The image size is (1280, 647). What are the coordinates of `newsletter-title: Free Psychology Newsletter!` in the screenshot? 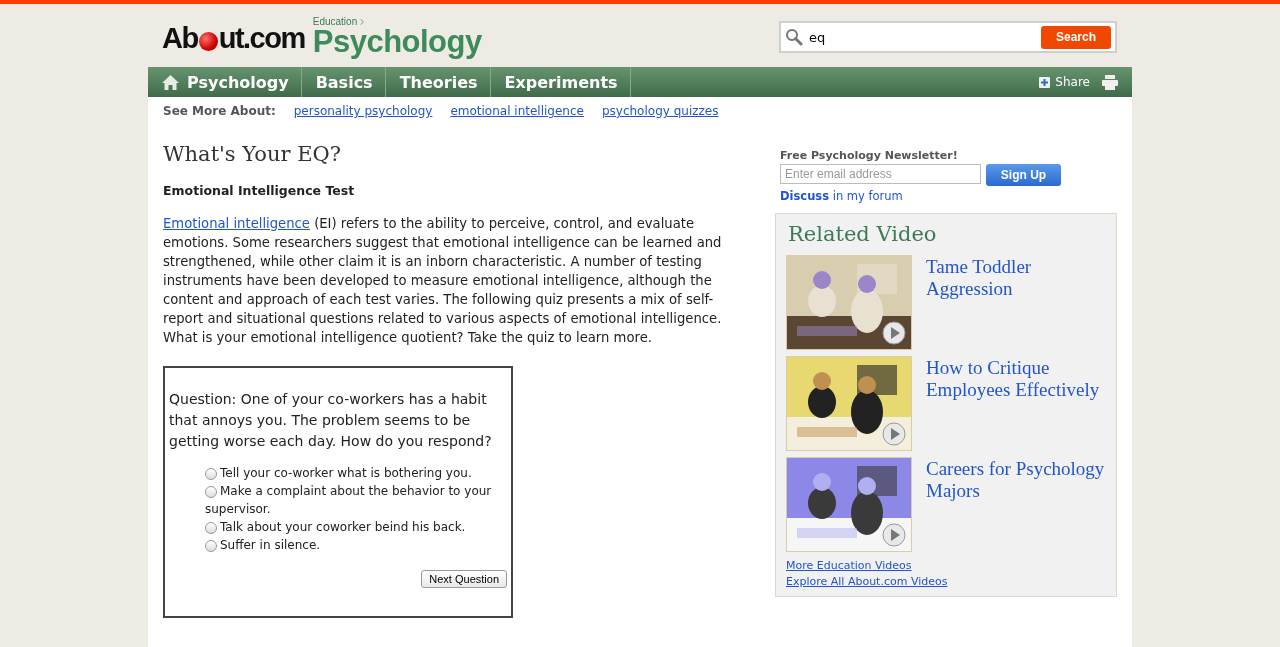 It's located at (869, 155).